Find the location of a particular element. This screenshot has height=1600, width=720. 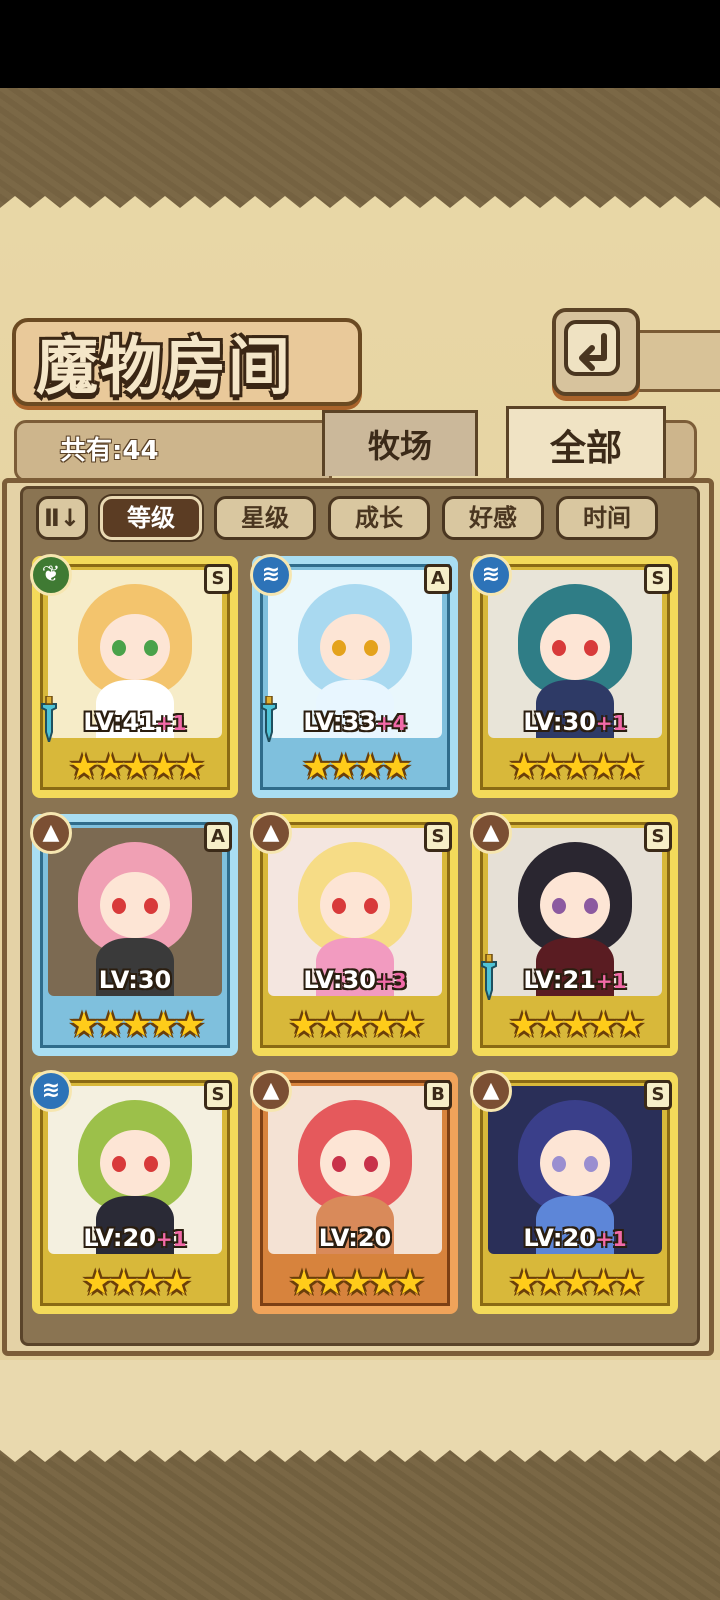

level-label: LV:33+4 is located at coordinates (355, 722).